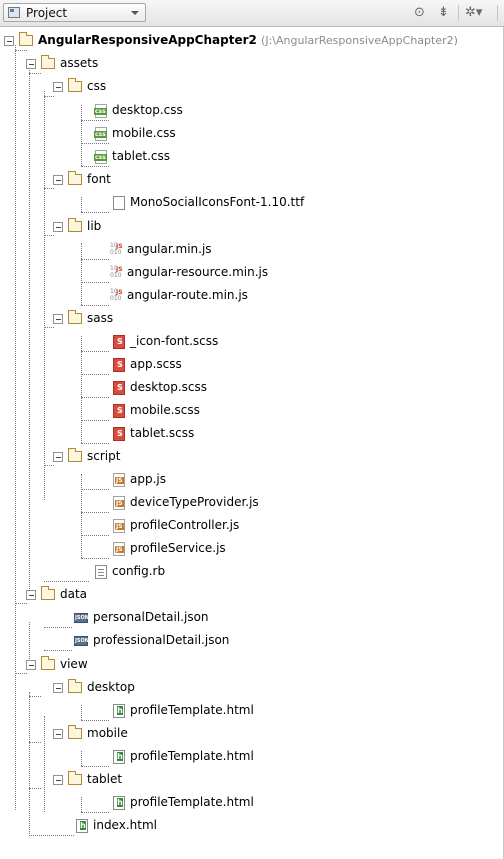  What do you see at coordinates (47, 13) in the screenshot?
I see `project-view-label: Project` at bounding box center [47, 13].